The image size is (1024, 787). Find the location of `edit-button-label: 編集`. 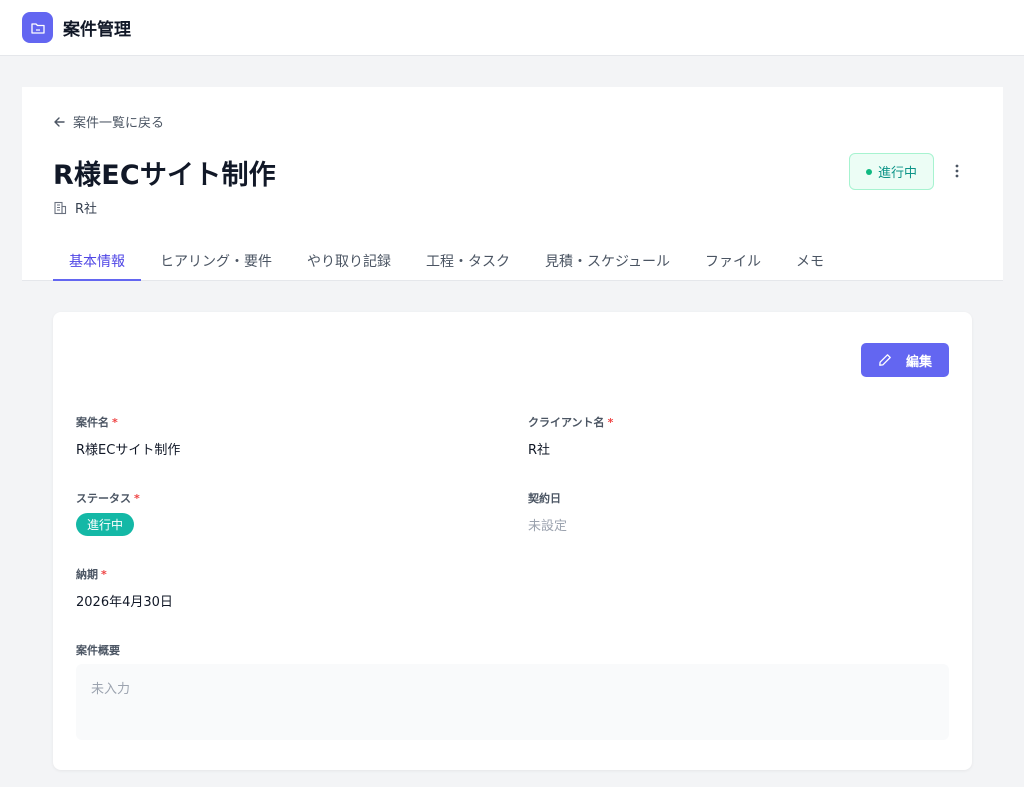

edit-button-label: 編集 is located at coordinates (918, 362).